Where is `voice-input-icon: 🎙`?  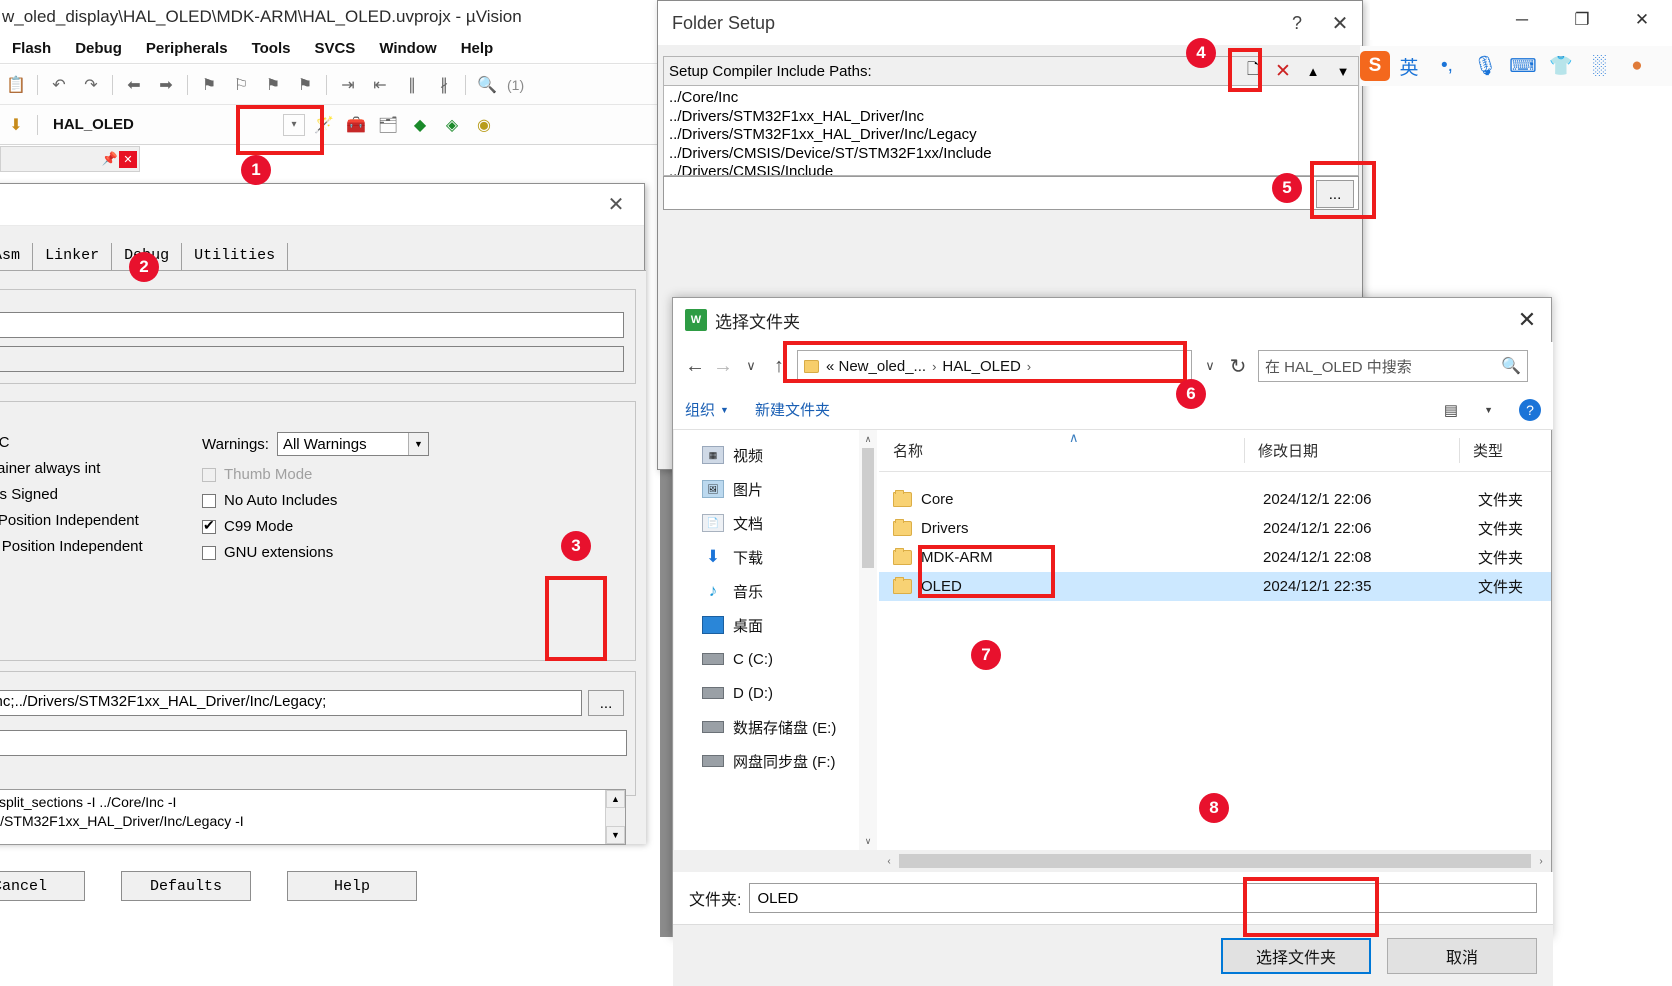
voice-input-icon: 🎙 is located at coordinates (1485, 66).